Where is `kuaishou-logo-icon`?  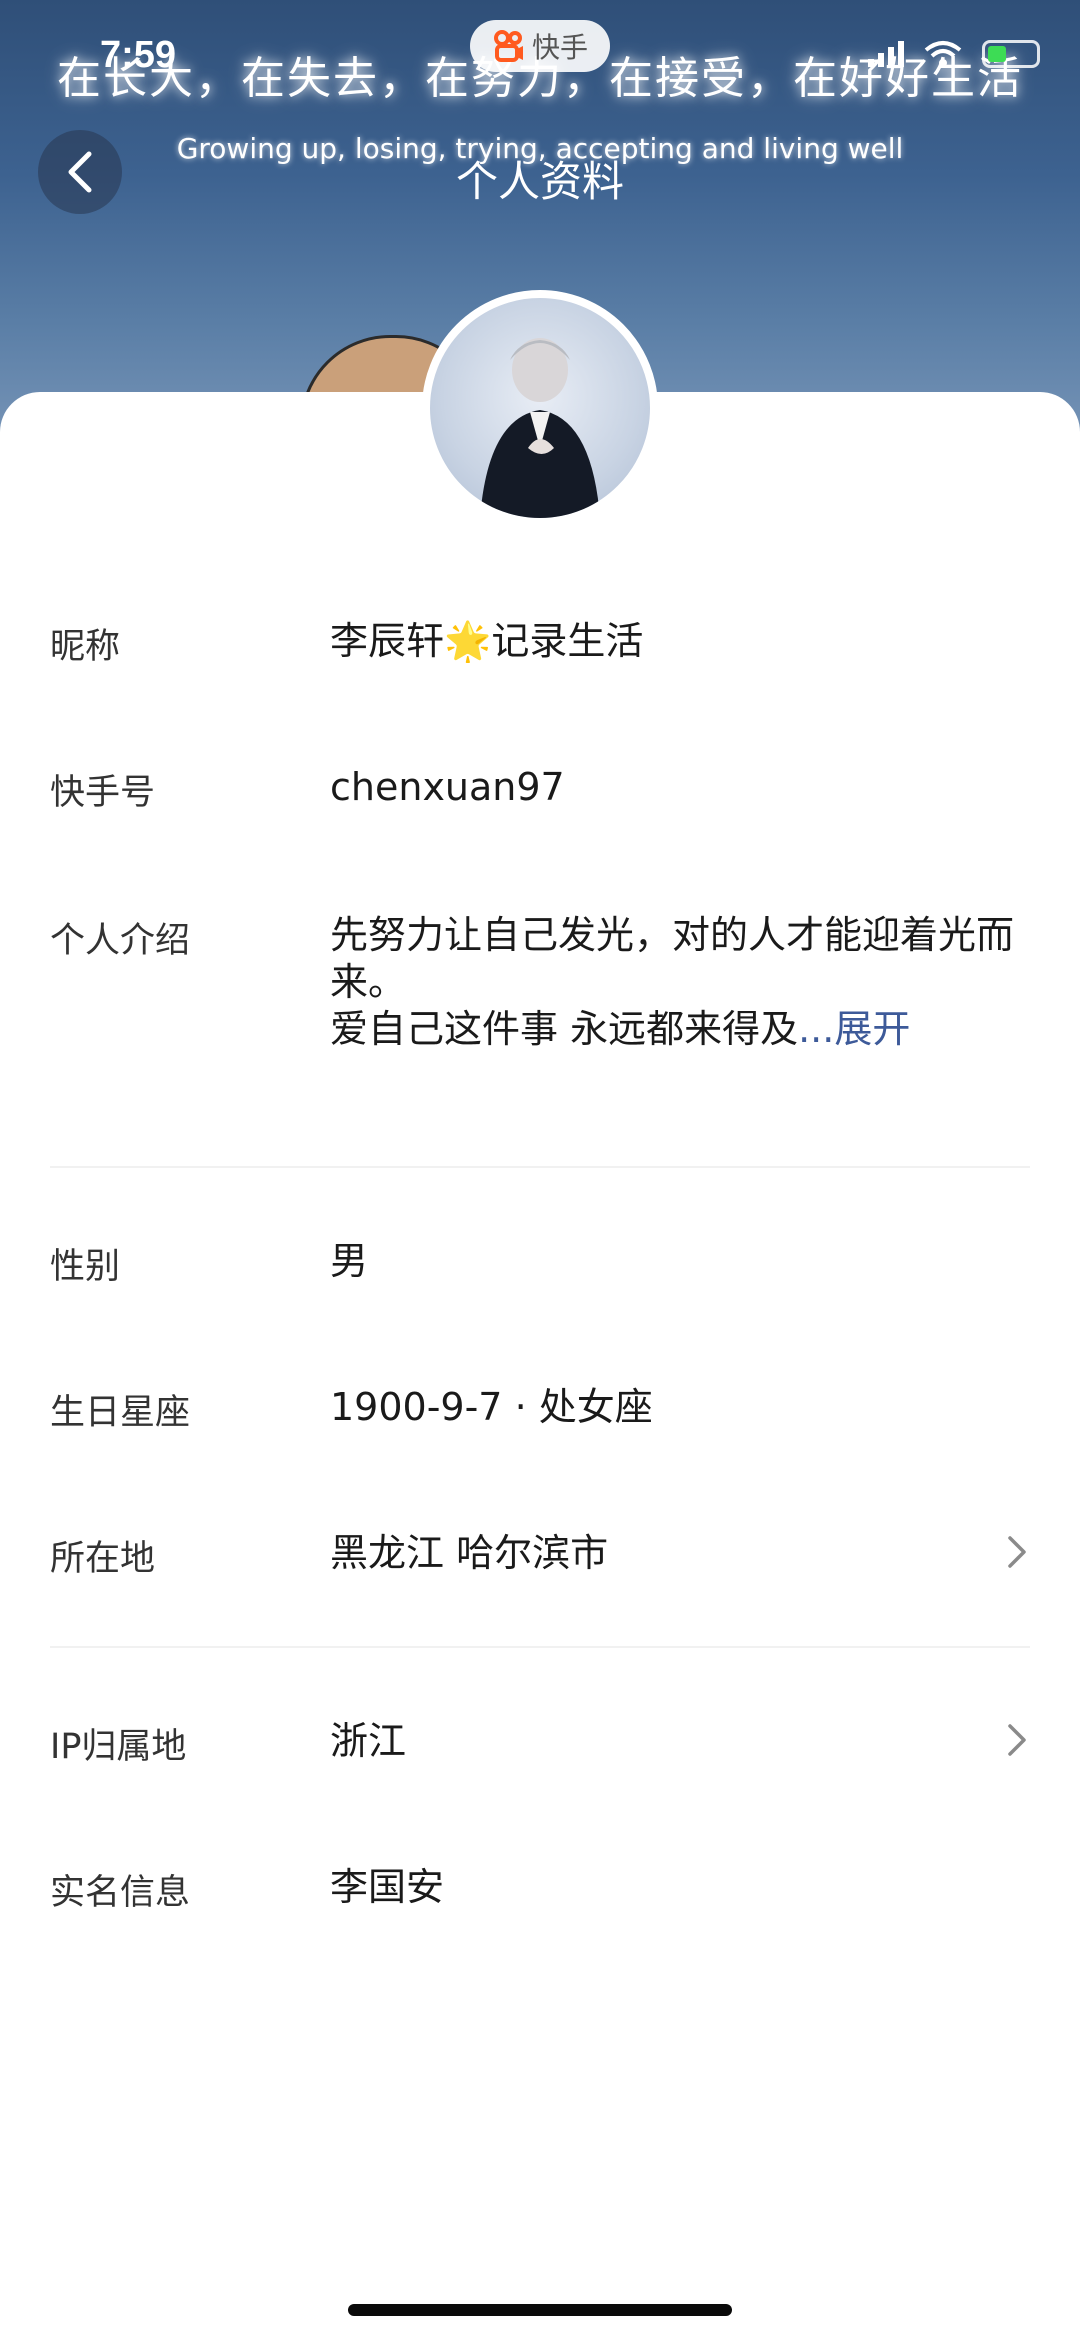
kuaishou-logo-icon is located at coordinates (508, 46).